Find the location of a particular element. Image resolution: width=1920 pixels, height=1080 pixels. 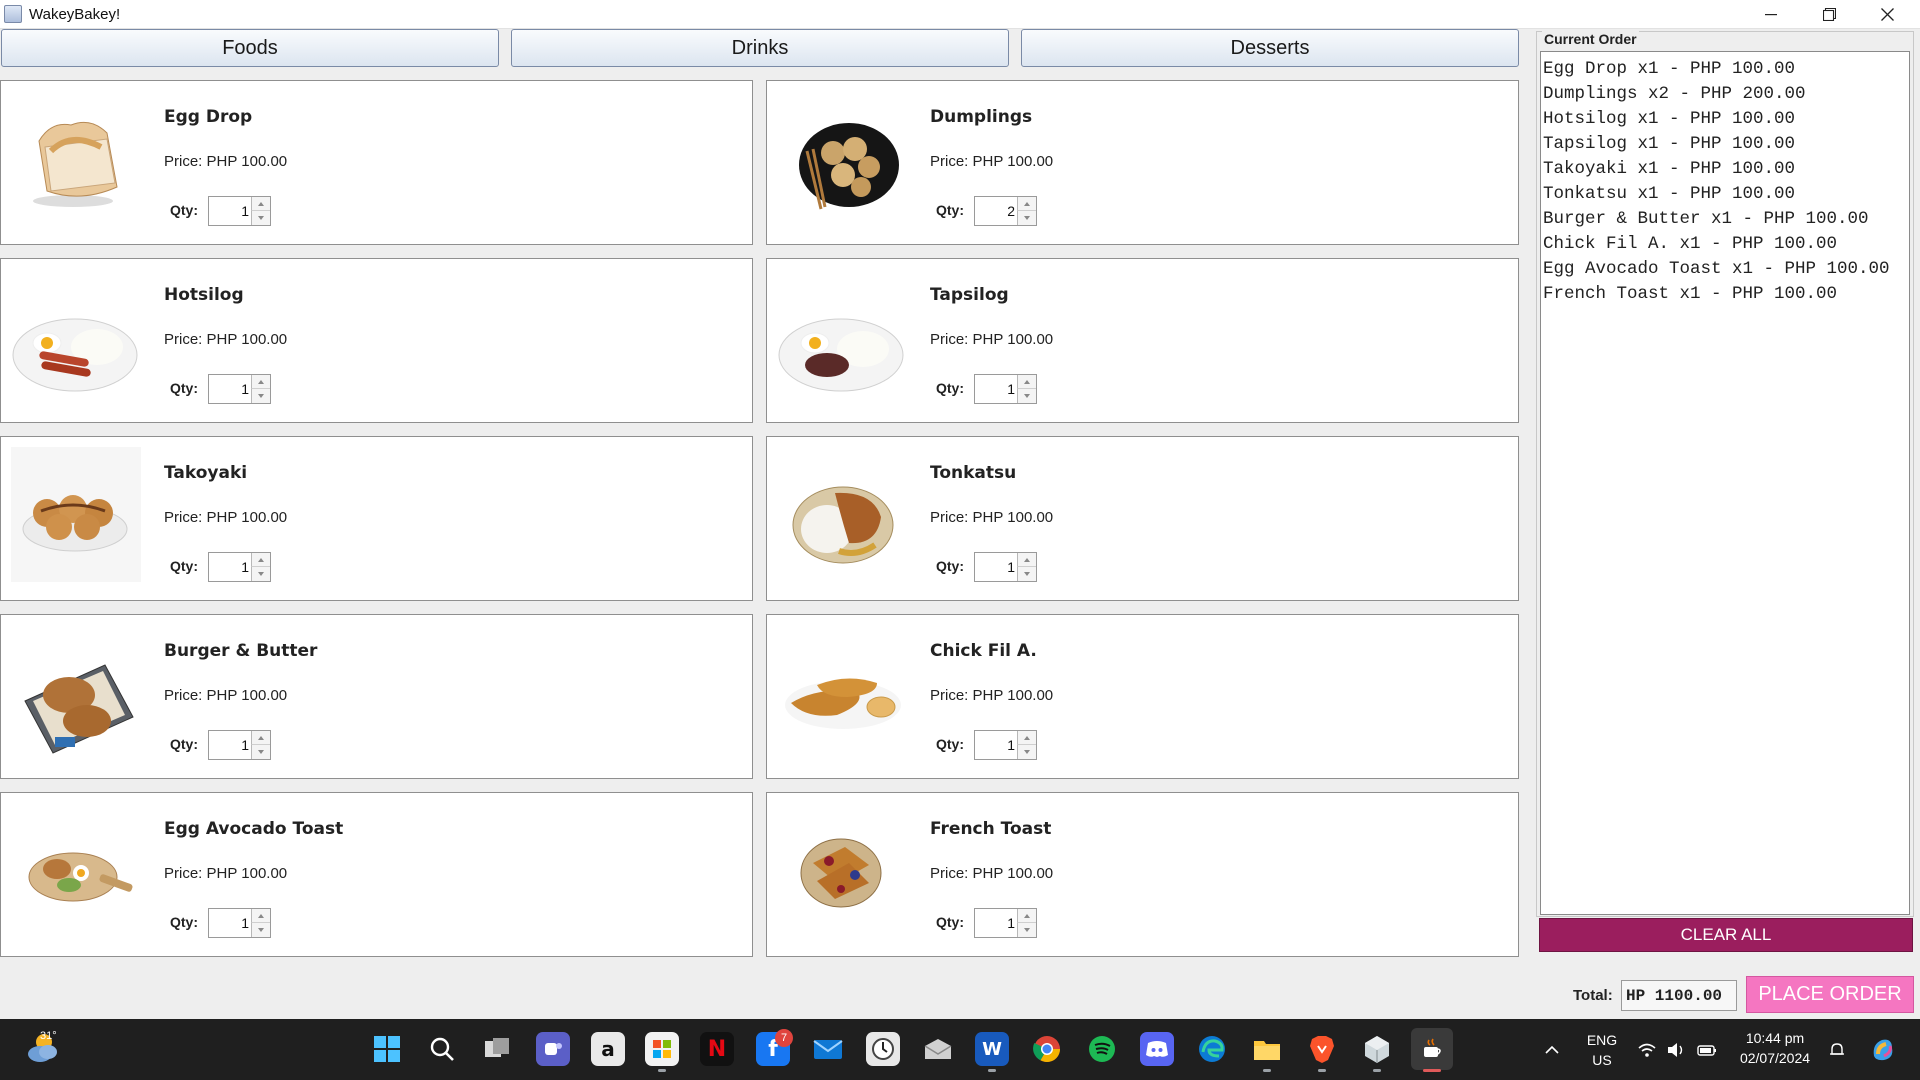

tab-desserts: Desserts is located at coordinates (1270, 48).